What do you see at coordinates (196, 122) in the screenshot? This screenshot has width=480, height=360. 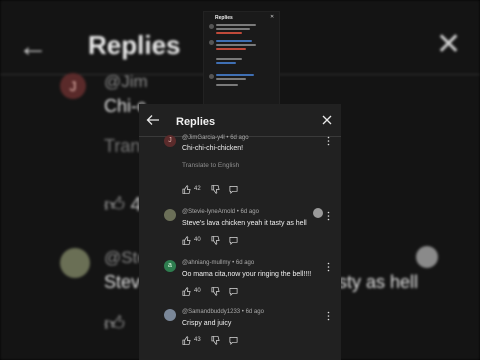 I see `panel-title: Replies` at bounding box center [196, 122].